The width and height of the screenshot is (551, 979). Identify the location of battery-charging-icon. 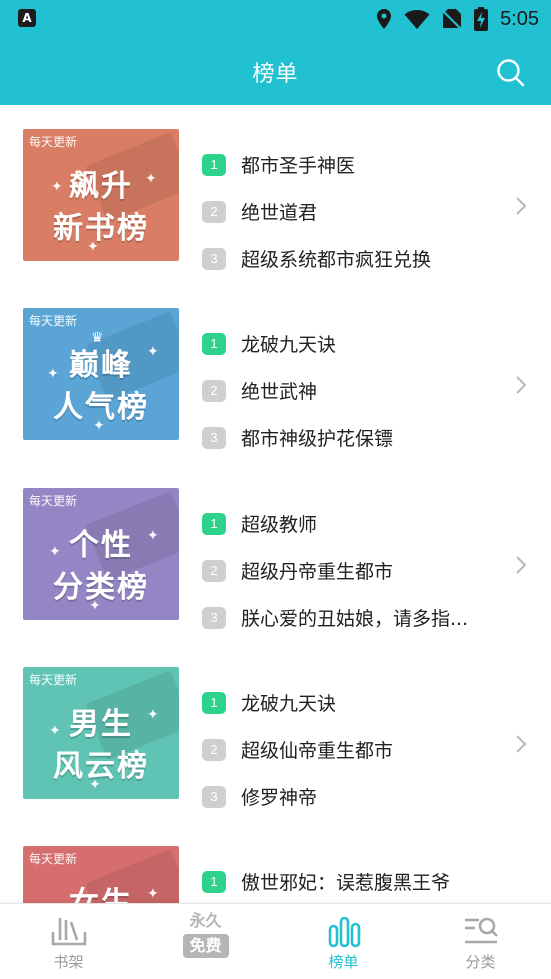
(481, 19).